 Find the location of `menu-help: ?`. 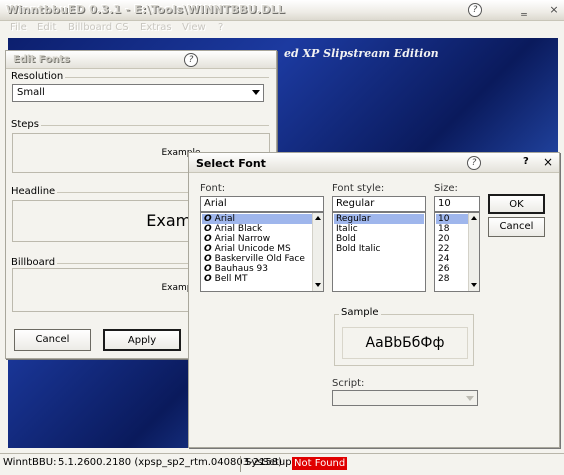

menu-help: ? is located at coordinates (220, 27).